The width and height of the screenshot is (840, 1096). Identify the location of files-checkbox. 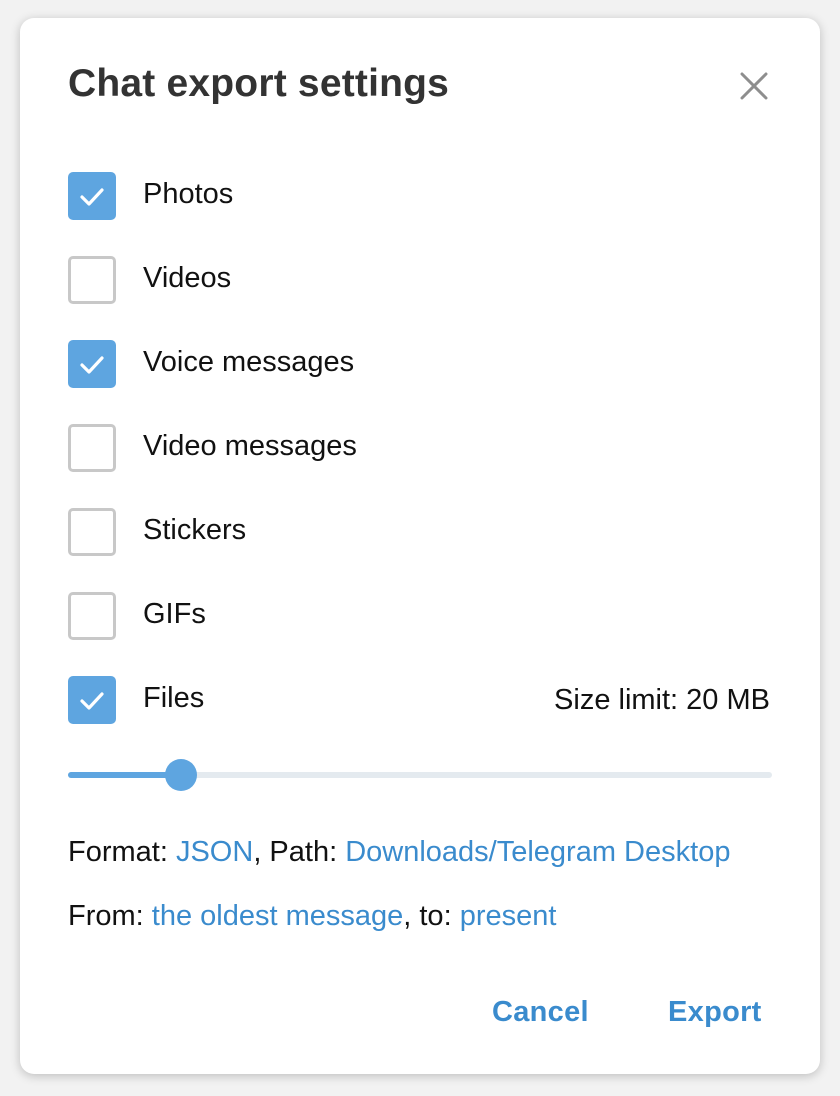
(92, 700).